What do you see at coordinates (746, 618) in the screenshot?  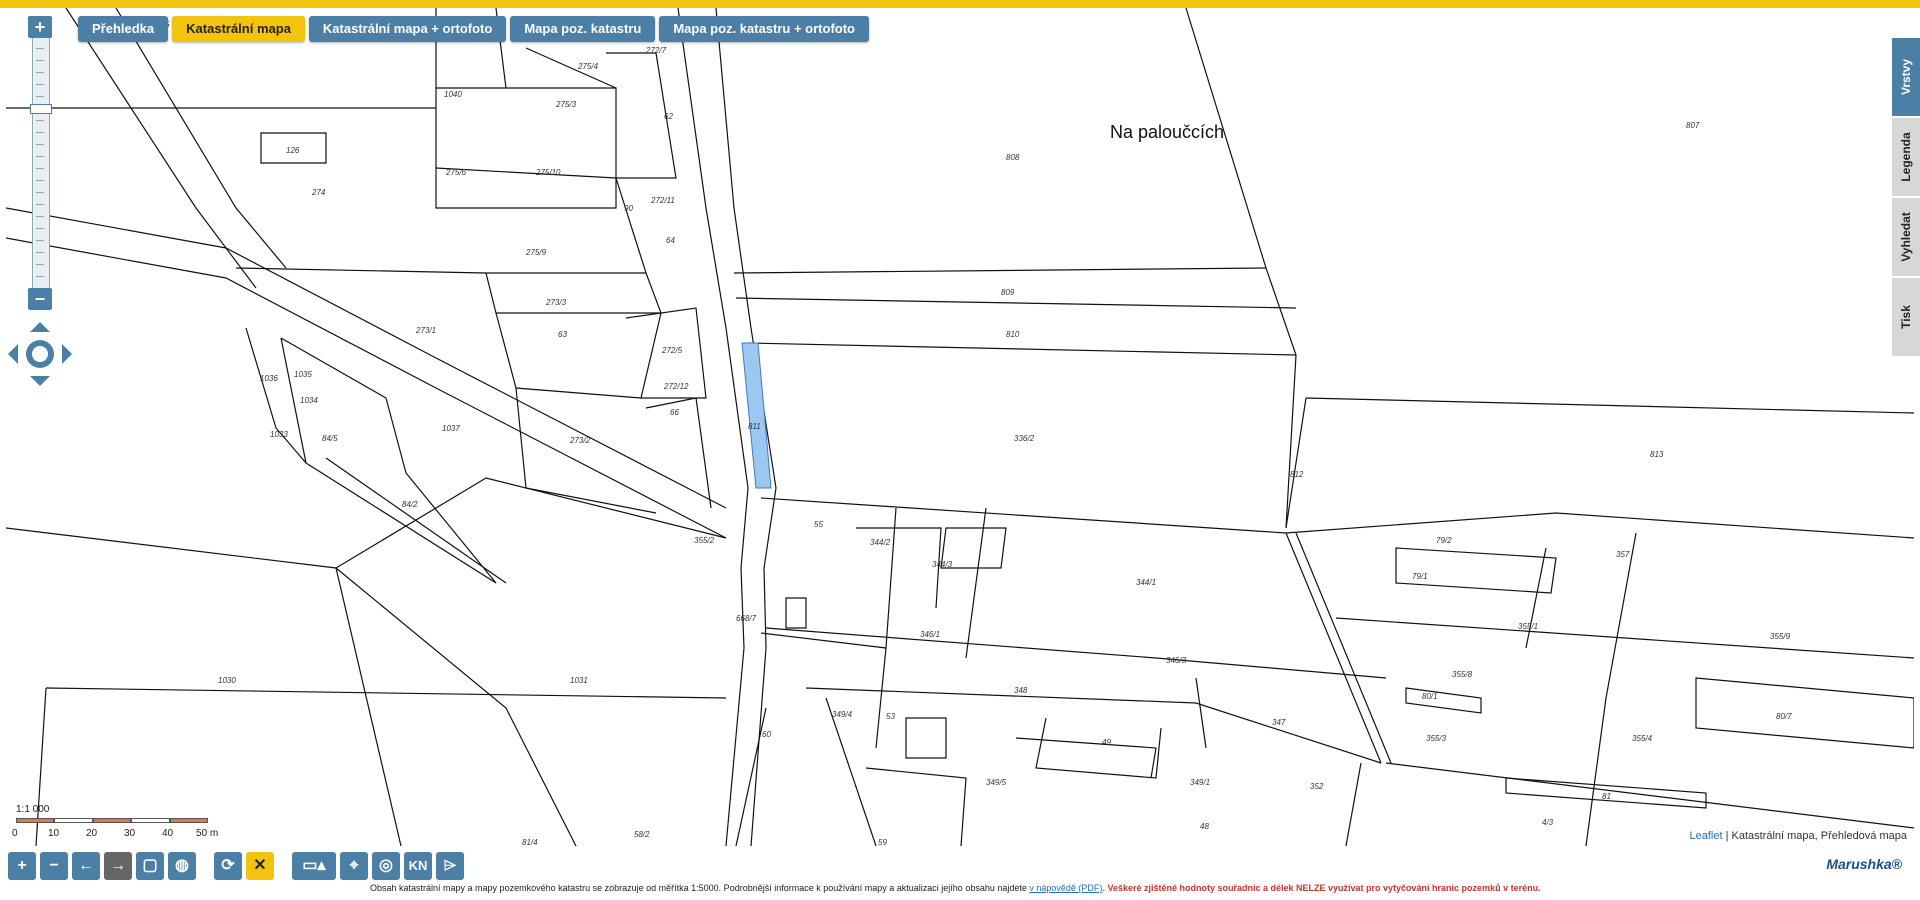 I see `parcel-label: 668/7` at bounding box center [746, 618].